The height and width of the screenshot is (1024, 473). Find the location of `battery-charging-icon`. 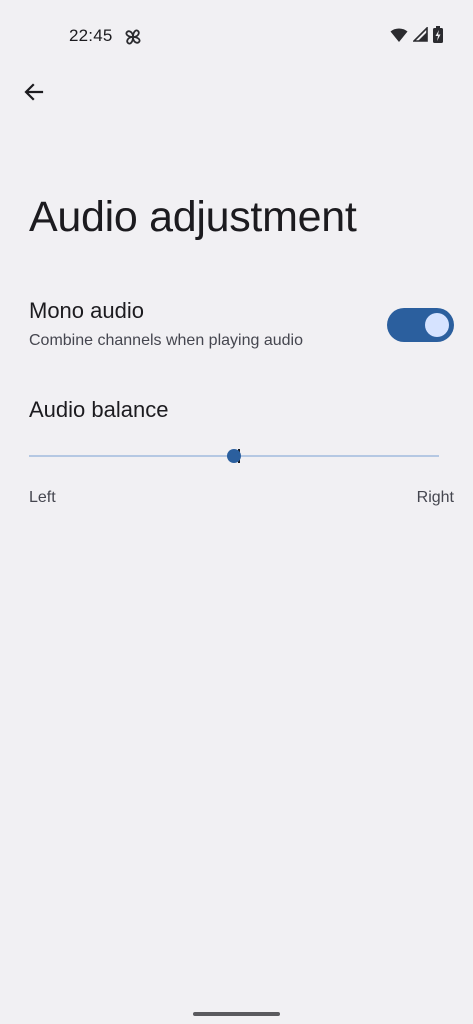

battery-charging-icon is located at coordinates (438, 34).